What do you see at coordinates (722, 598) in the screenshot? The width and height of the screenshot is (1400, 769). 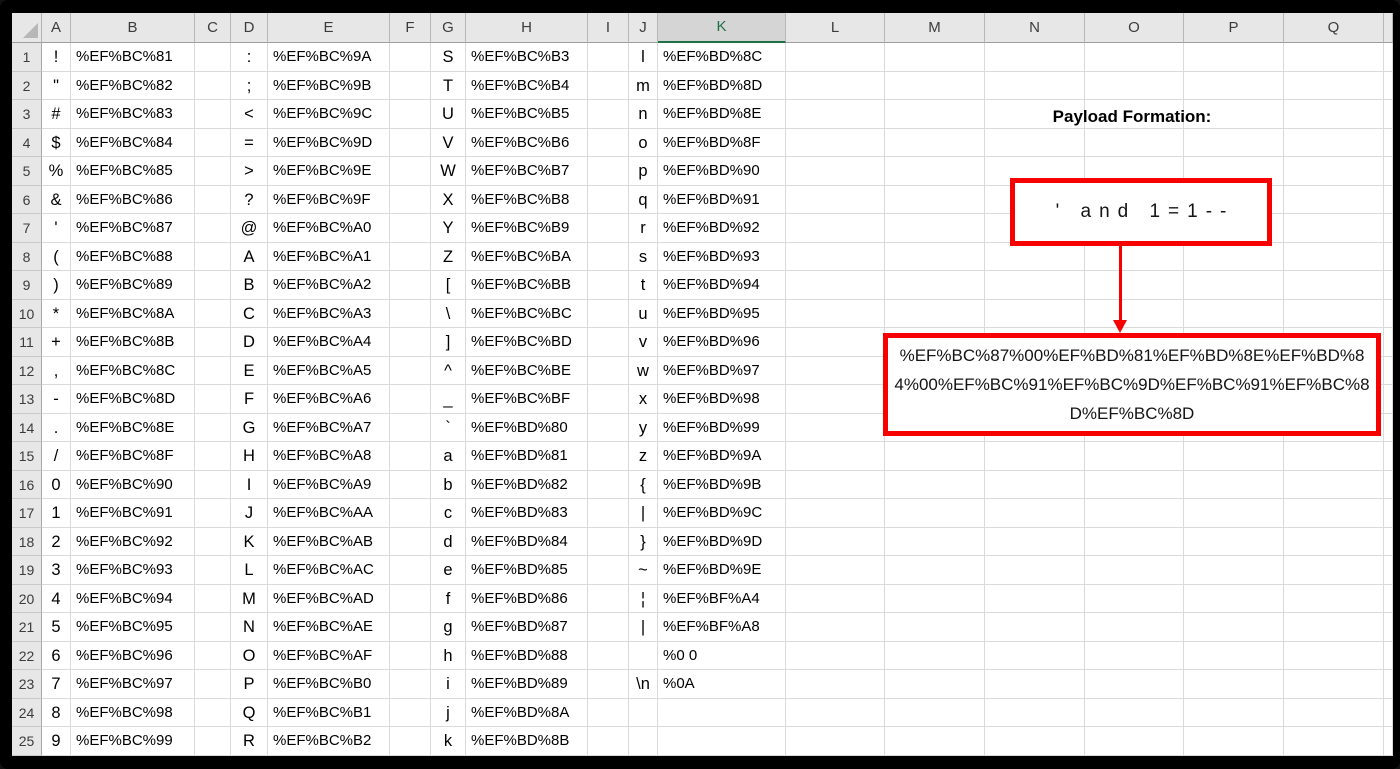 I see `cell-K20: %EF%BF%A4` at bounding box center [722, 598].